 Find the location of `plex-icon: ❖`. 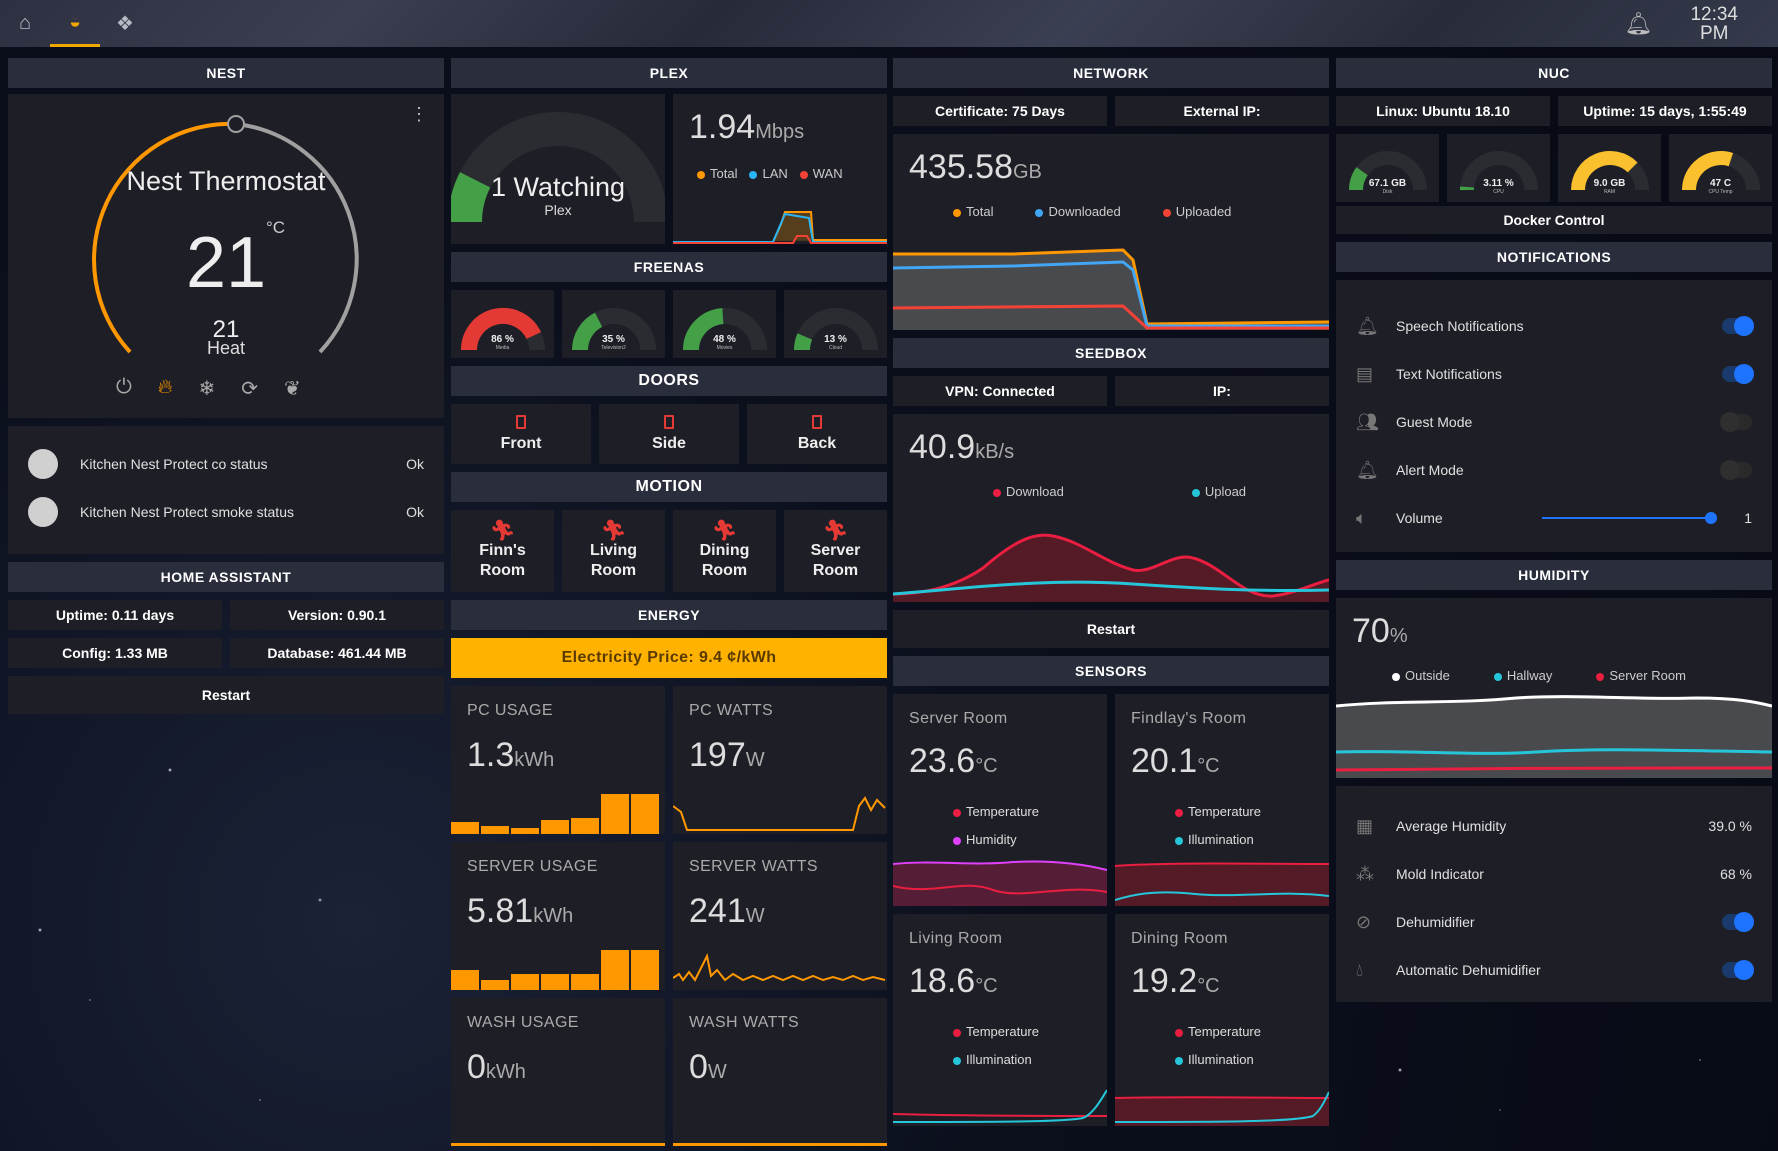

plex-icon: ❖ is located at coordinates (125, 24).